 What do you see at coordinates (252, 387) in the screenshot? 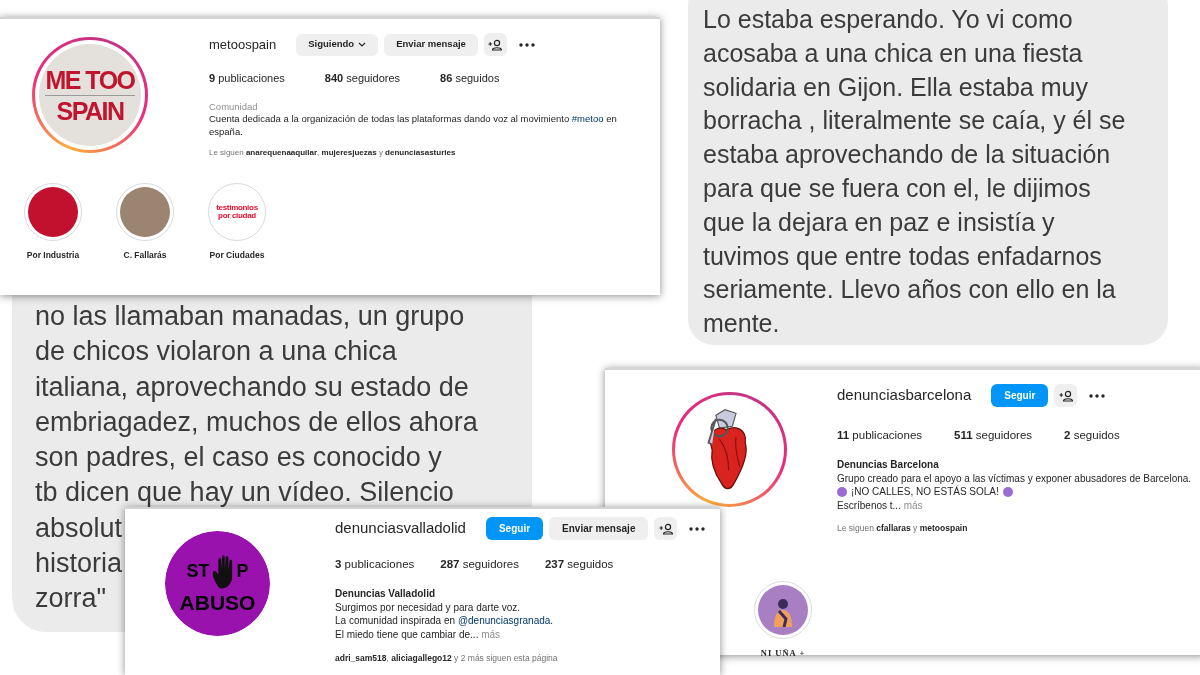
I see `message-text-line: italiana, aprovechando su estado de` at bounding box center [252, 387].